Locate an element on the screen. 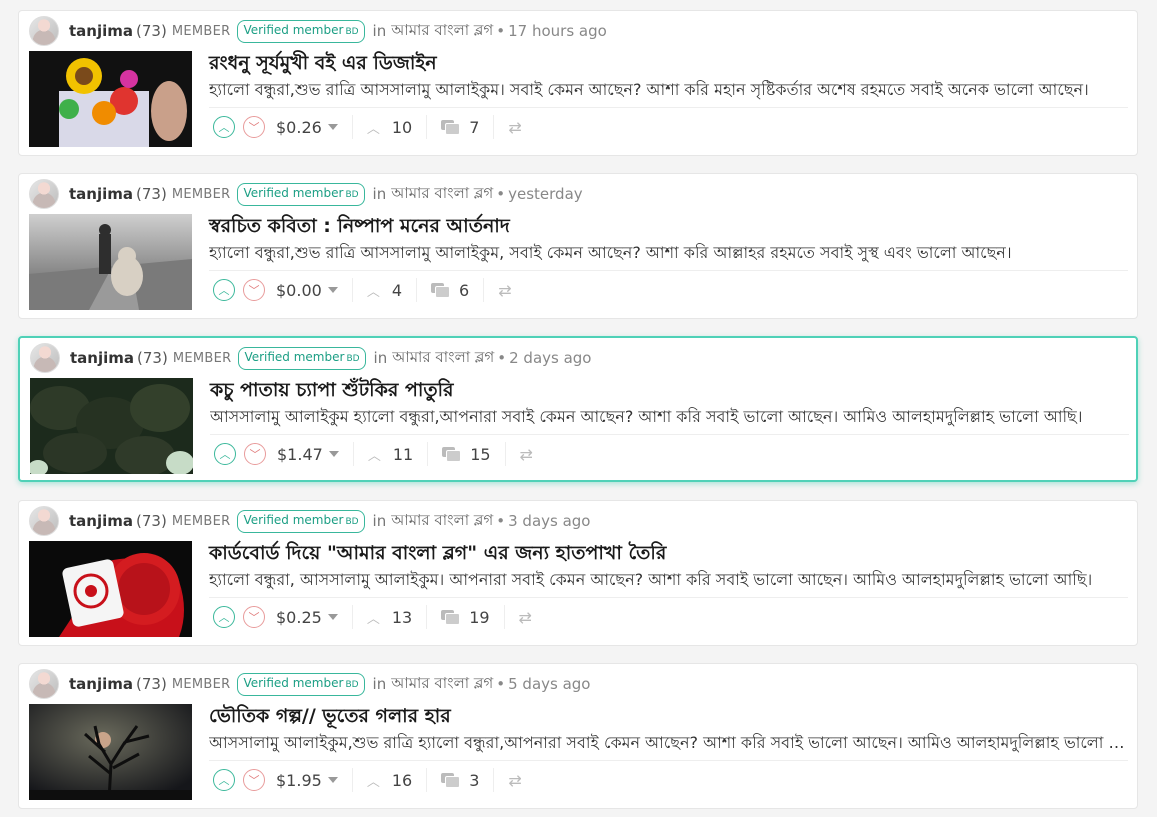  verified-badge: Verified member BD is located at coordinates (301, 194).